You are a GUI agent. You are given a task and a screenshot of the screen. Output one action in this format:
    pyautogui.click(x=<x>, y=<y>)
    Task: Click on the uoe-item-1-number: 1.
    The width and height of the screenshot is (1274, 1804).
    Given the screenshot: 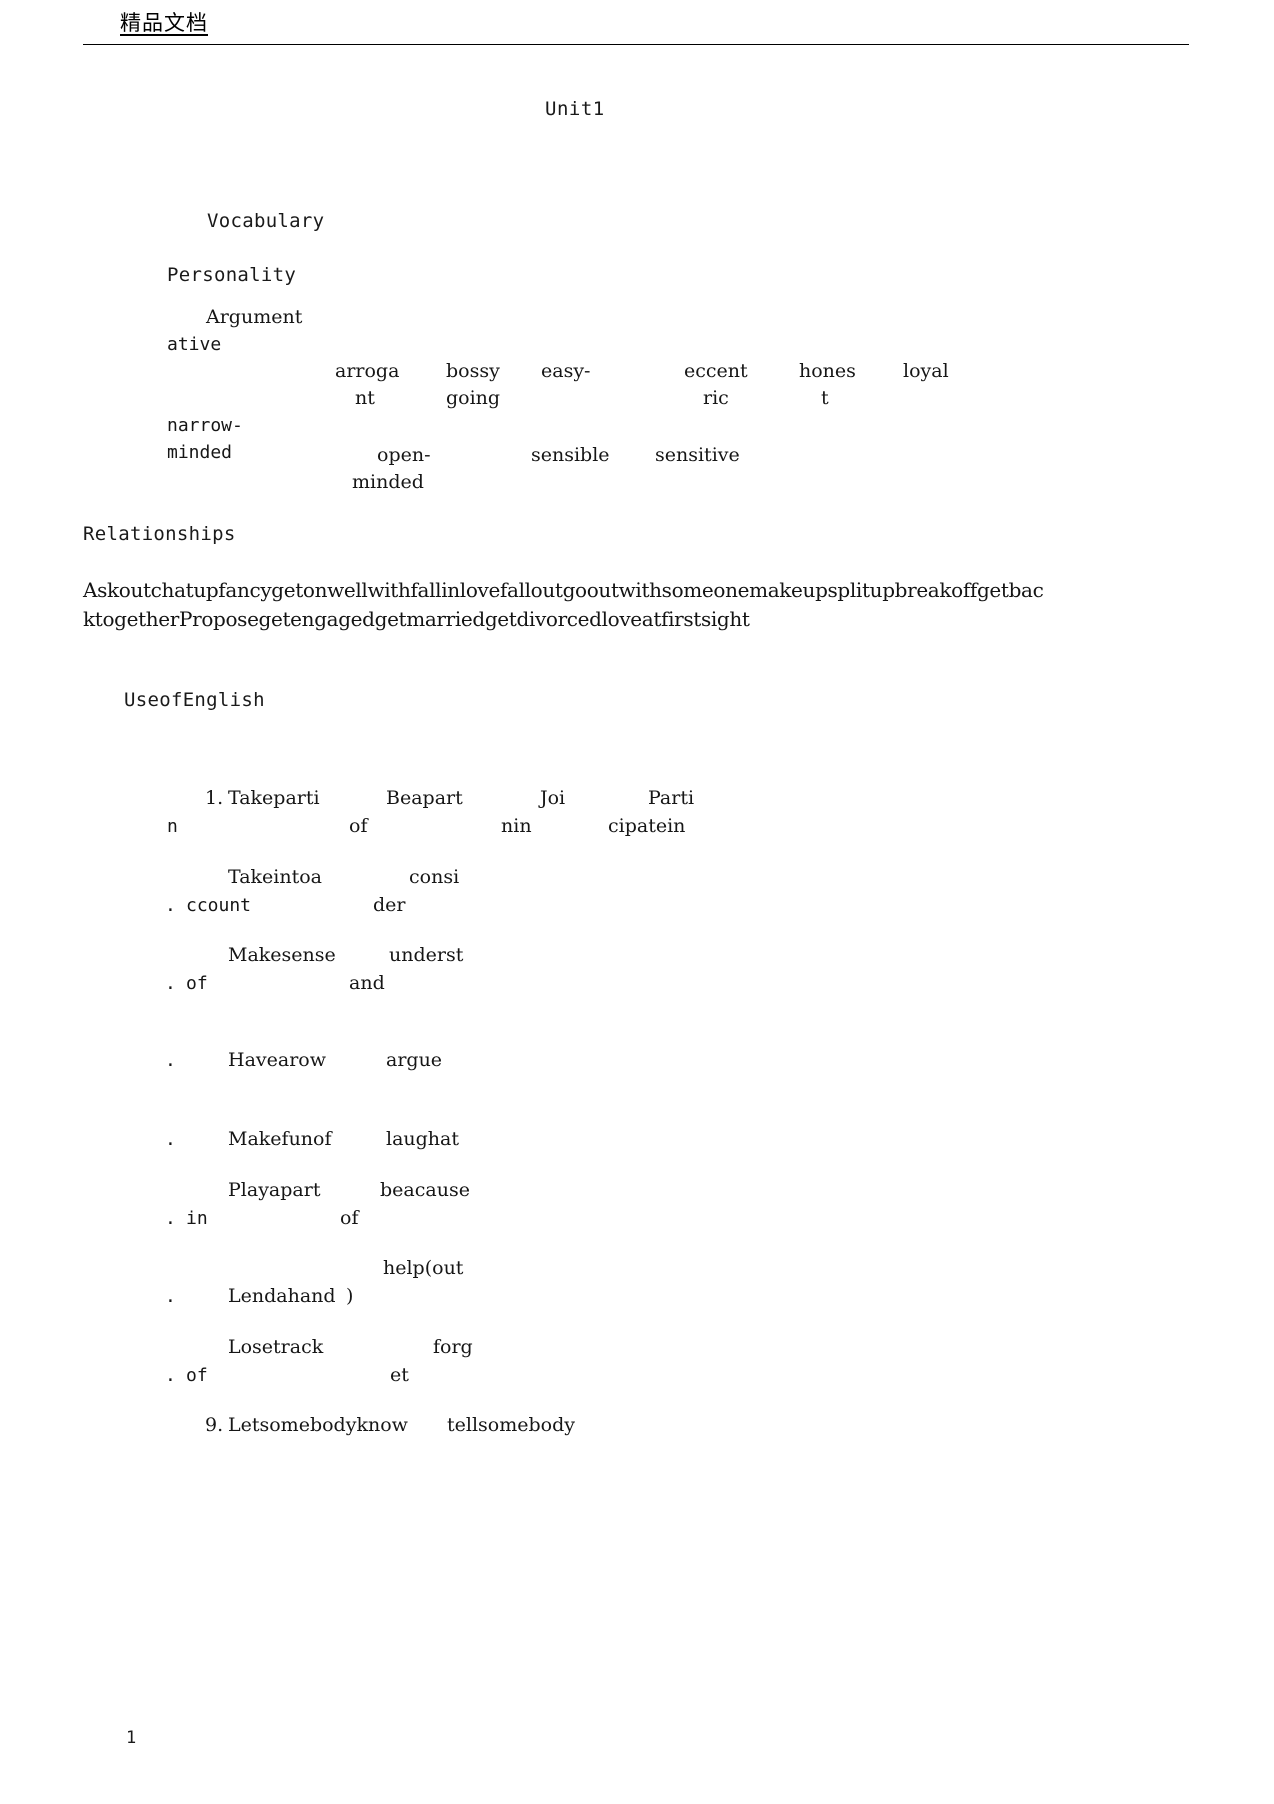 What is the action you would take?
    pyautogui.click(x=214, y=798)
    